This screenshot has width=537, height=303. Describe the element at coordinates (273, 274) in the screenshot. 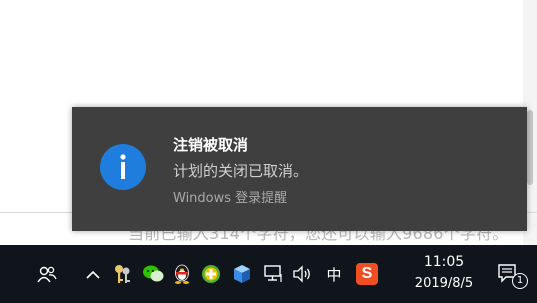

I see `network-icon` at that location.